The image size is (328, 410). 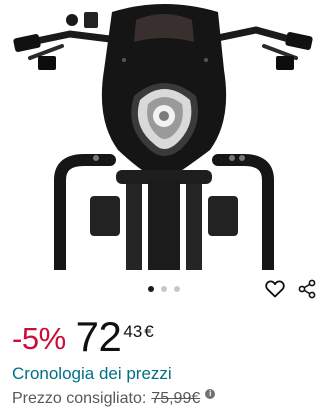 I want to click on discount-percent: -5%, so click(x=39, y=338).